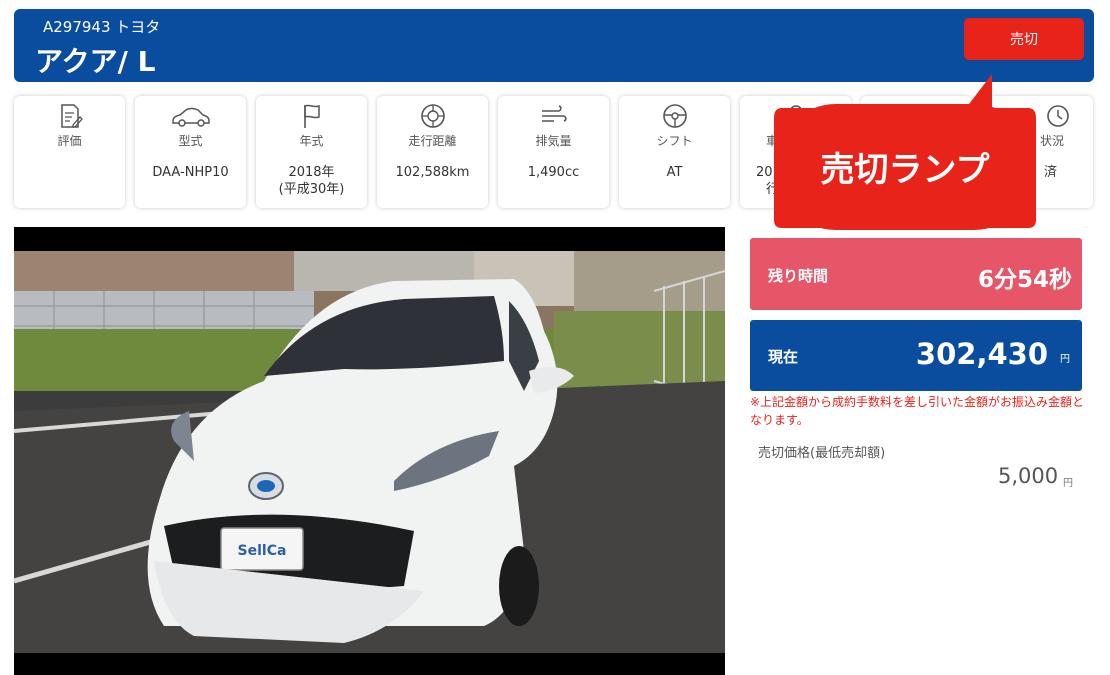  I want to click on tire-icon, so click(432, 116).